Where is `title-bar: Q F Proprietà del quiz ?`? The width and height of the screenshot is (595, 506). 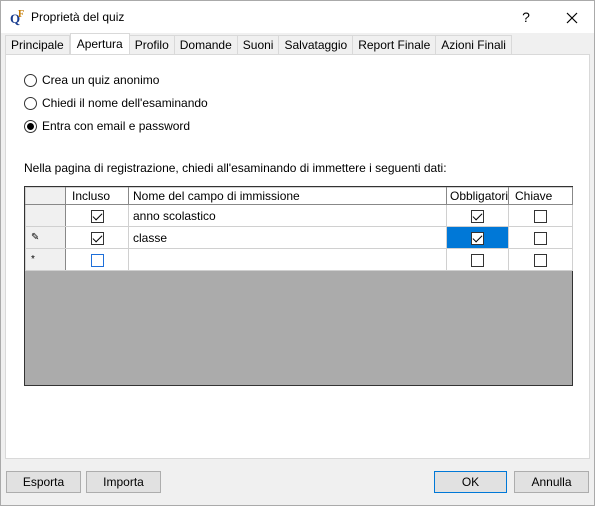
title-bar: Q F Proprietà del quiz ? is located at coordinates (297, 17).